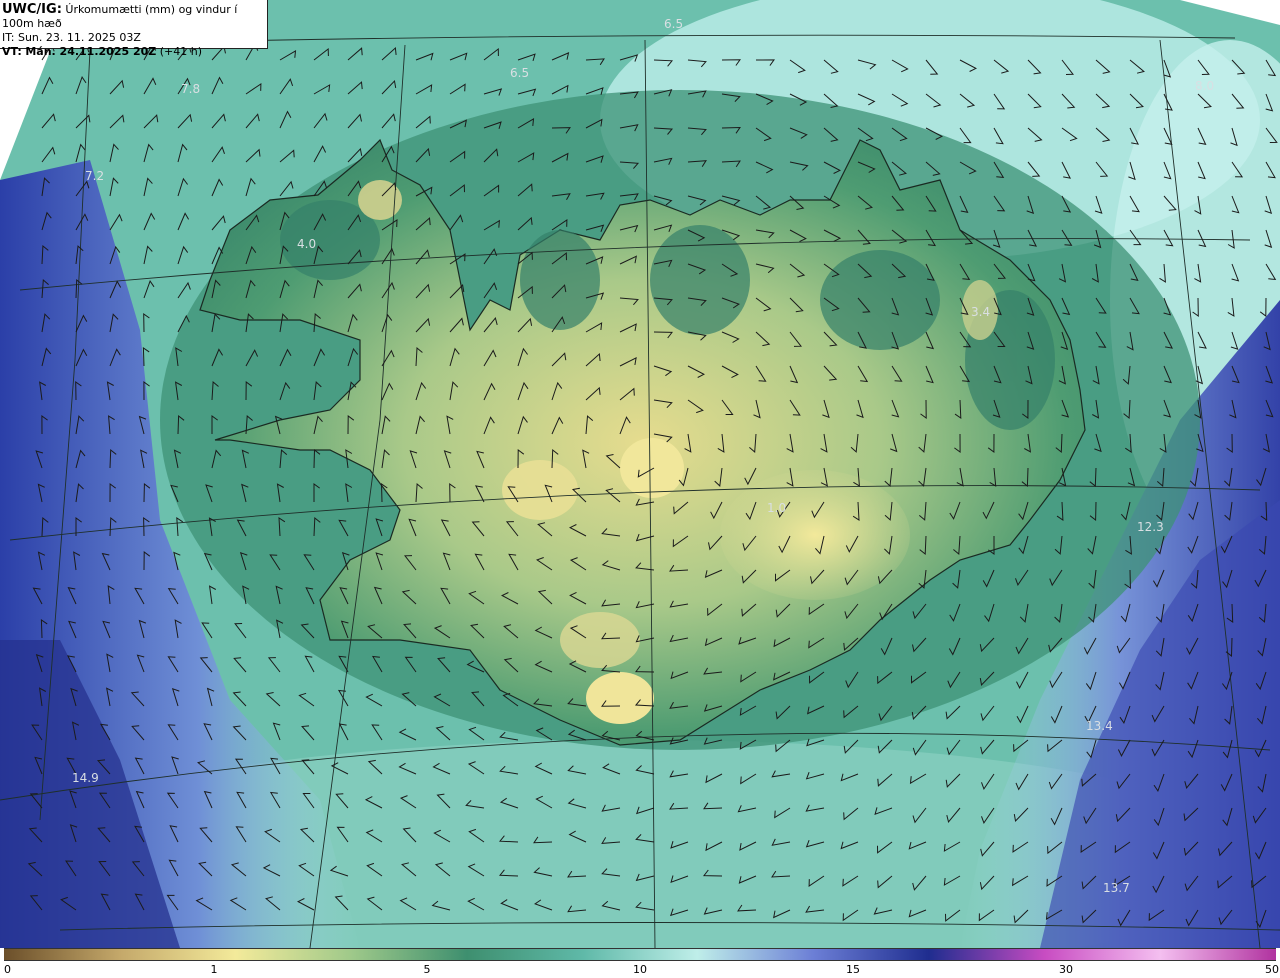 This screenshot has height=978, width=1280. What do you see at coordinates (181, 51) in the screenshot?
I see `lead-time: (+41 h)` at bounding box center [181, 51].